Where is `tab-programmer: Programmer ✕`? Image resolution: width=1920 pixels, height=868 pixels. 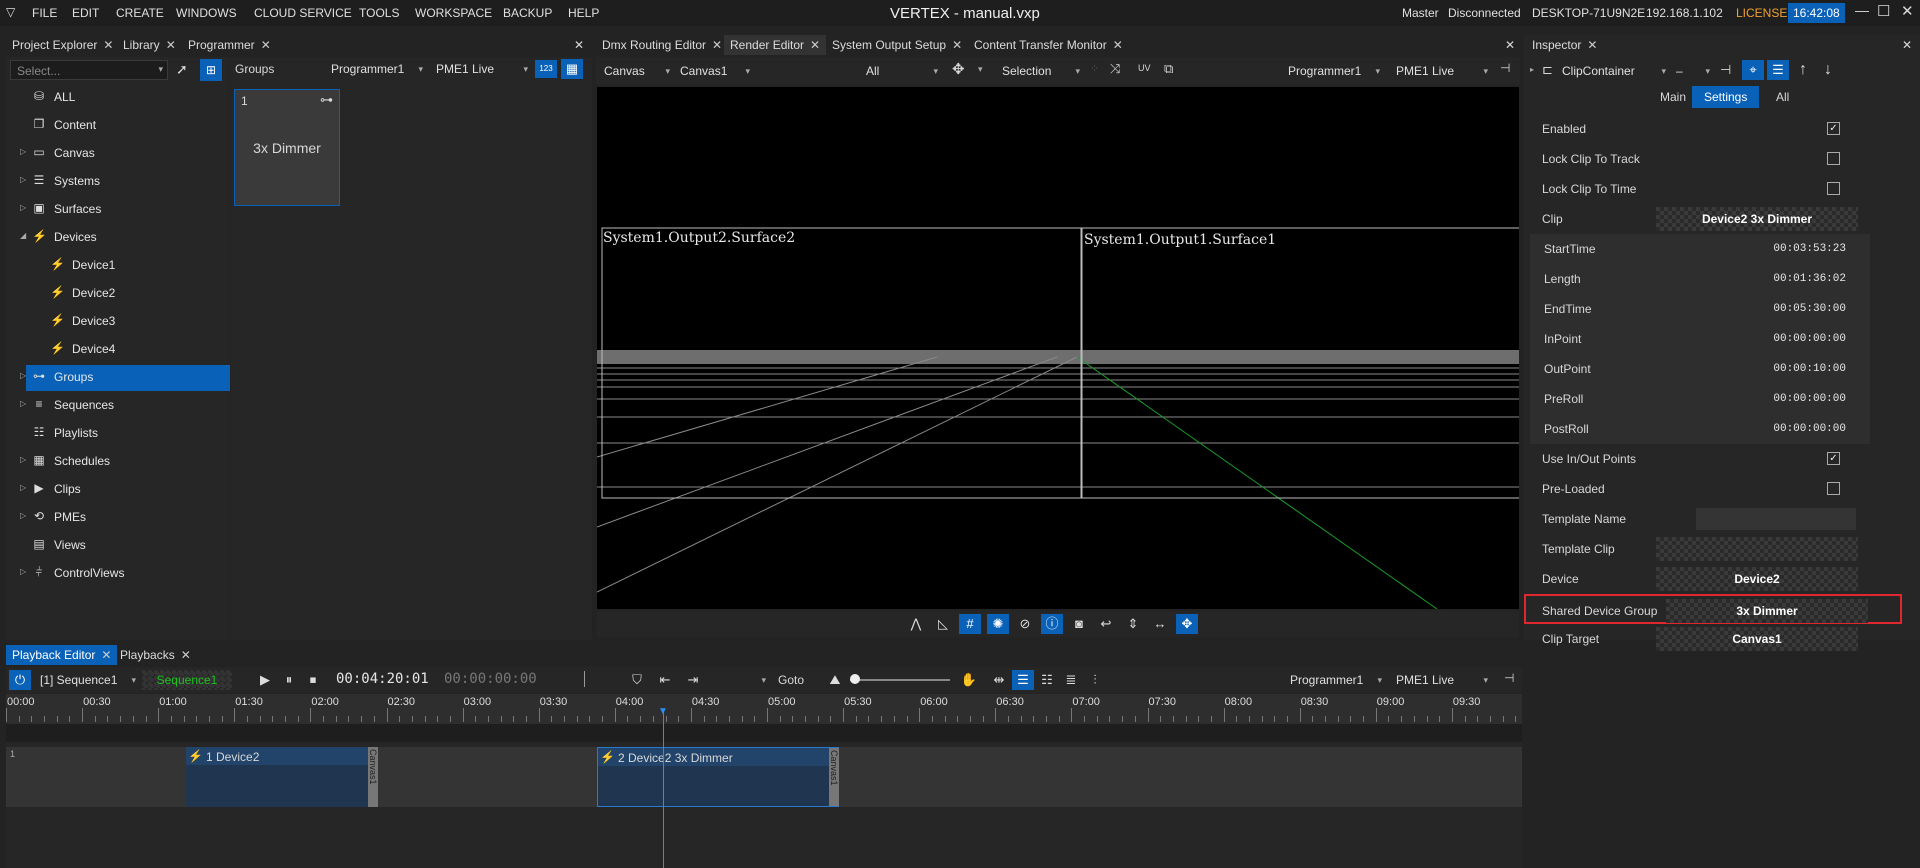
tab-programmer: Programmer ✕ is located at coordinates (229, 45).